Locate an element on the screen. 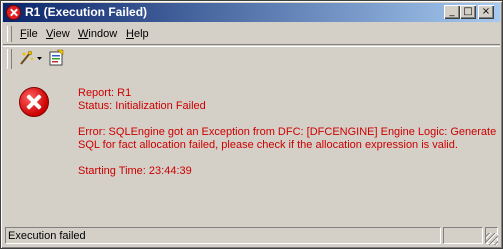 The width and height of the screenshot is (503, 249). toolbar is located at coordinates (251, 59).